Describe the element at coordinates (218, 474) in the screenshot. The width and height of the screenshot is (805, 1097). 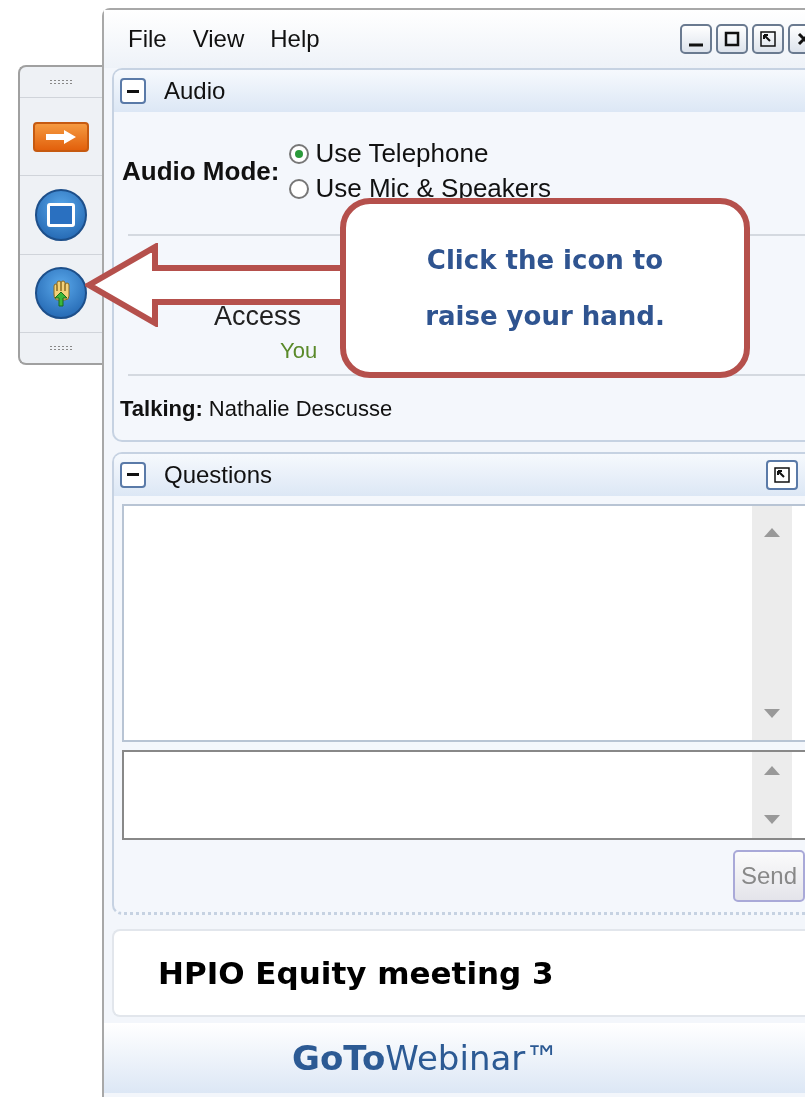
I see `panel-title: Questions` at that location.